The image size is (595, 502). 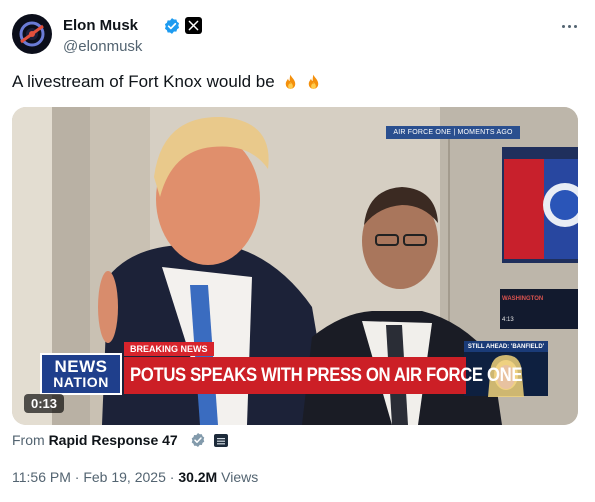 I want to click on tweet-date: Feb 19, 2025, so click(x=124, y=477).